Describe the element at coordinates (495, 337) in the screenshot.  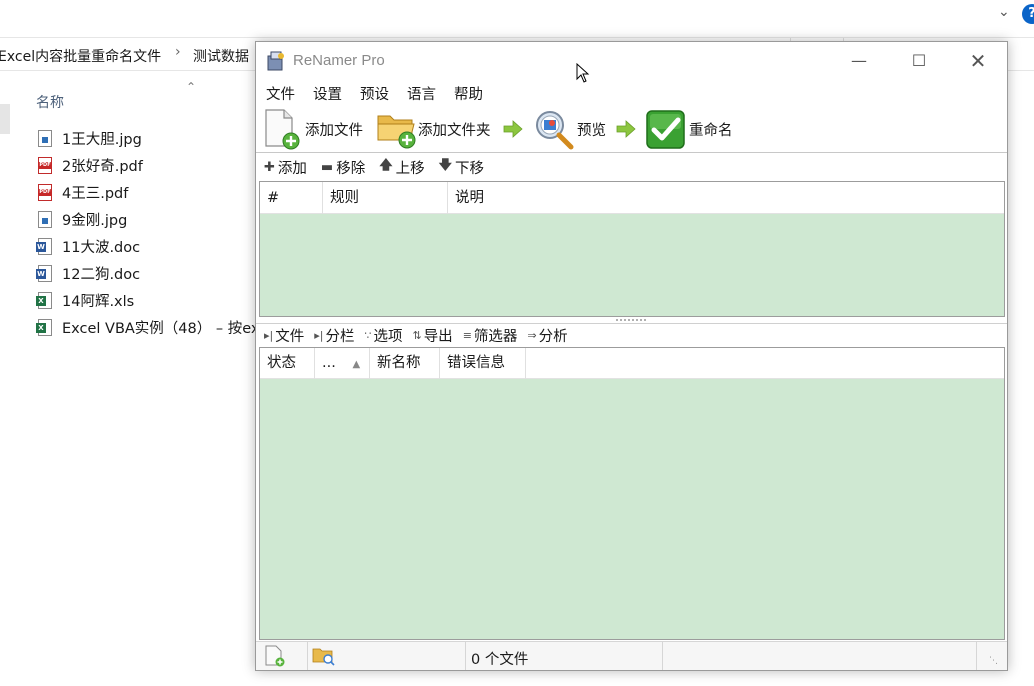
I see `filter-menu-label: 筛选器` at that location.